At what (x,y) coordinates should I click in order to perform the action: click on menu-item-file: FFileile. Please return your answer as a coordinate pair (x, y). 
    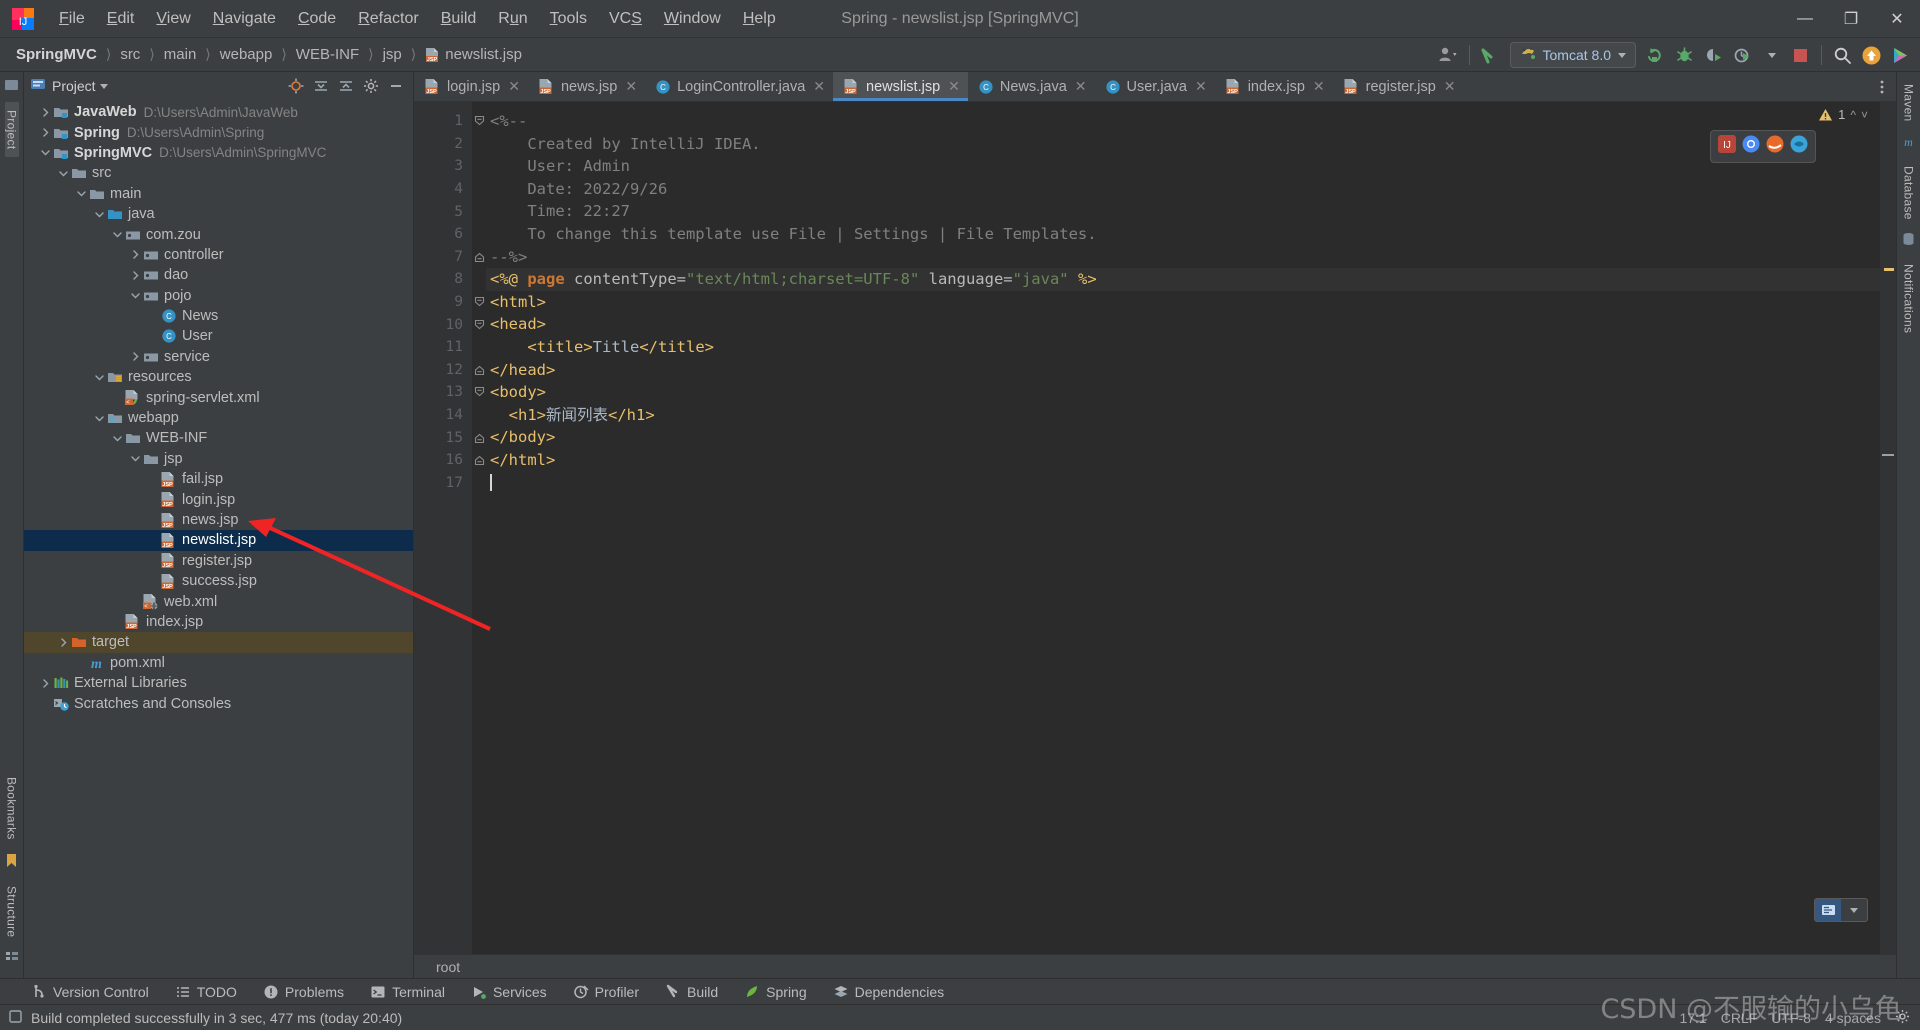
    Looking at the image, I should click on (72, 19).